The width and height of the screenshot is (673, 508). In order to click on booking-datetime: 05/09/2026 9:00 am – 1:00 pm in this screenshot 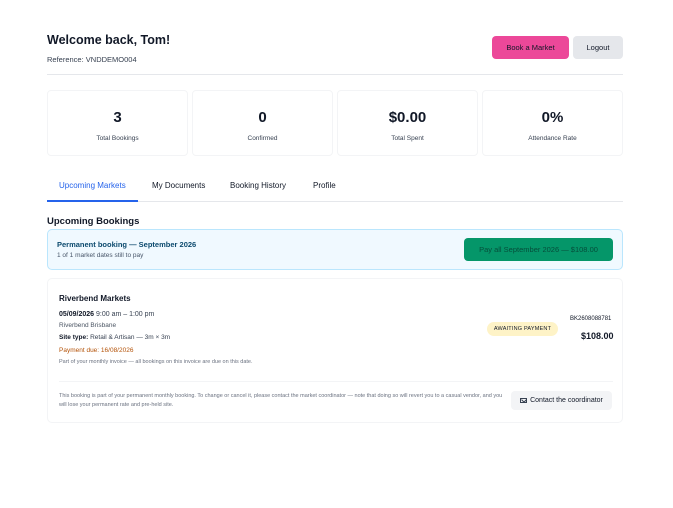, I will do `click(106, 314)`.